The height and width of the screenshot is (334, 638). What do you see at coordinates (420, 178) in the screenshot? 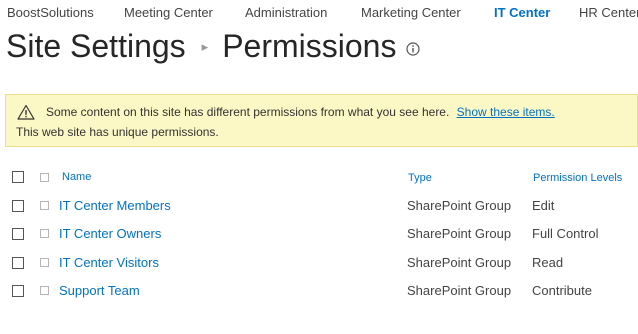
I see `column-header-type: Type` at bounding box center [420, 178].